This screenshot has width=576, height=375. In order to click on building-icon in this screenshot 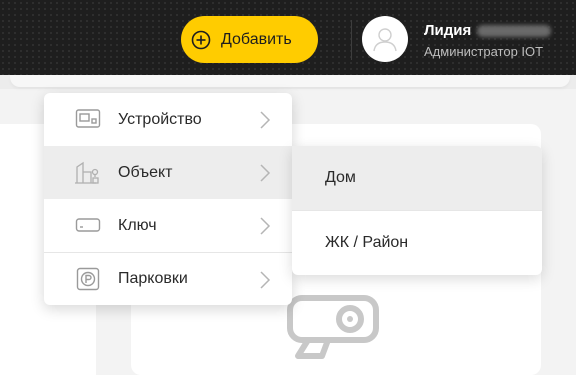, I will do `click(88, 172)`.